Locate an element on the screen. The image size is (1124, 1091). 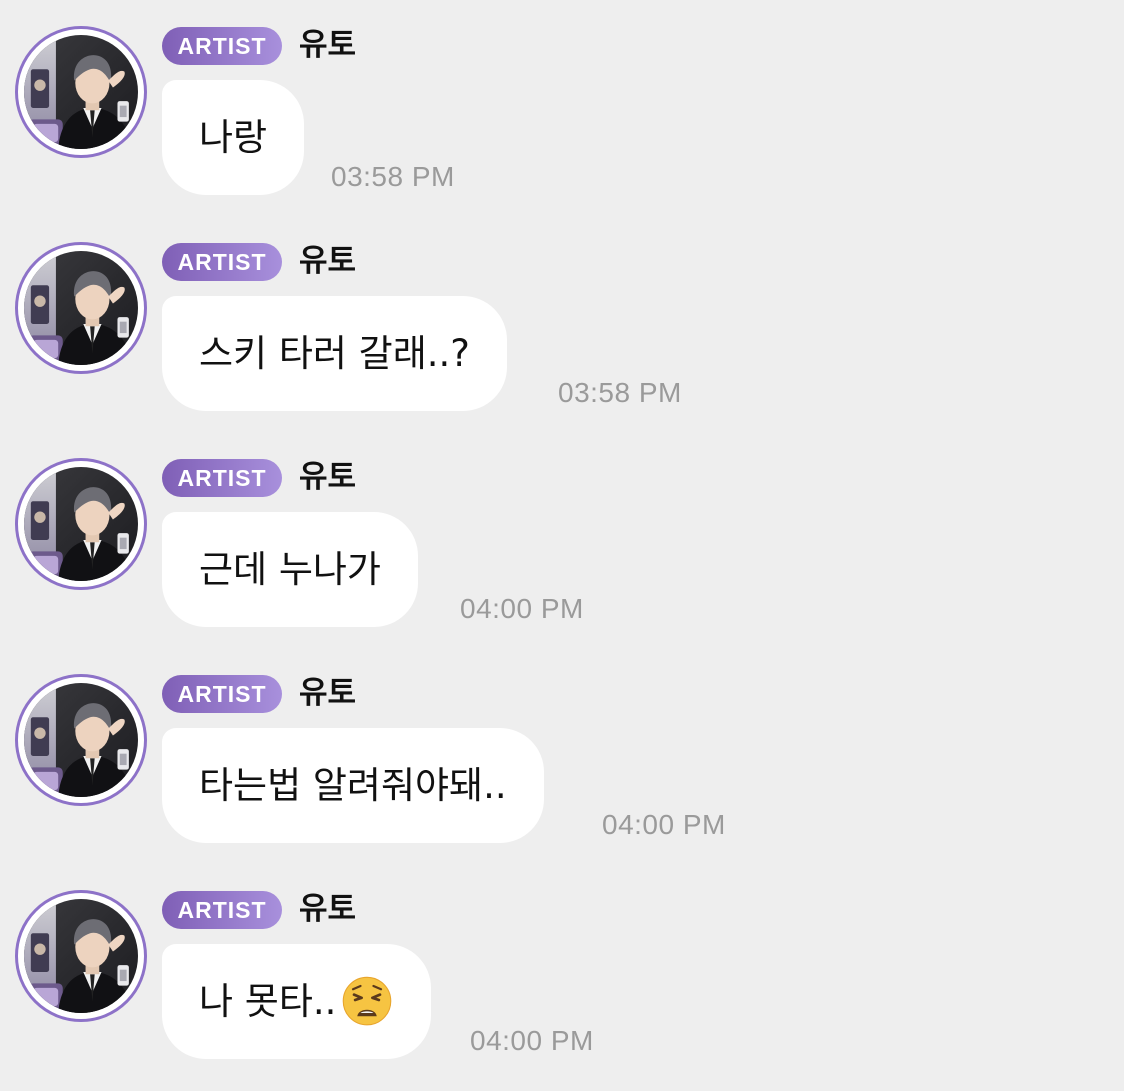
message-text: 타는법 알려줘야돼.. is located at coordinates (353, 785).